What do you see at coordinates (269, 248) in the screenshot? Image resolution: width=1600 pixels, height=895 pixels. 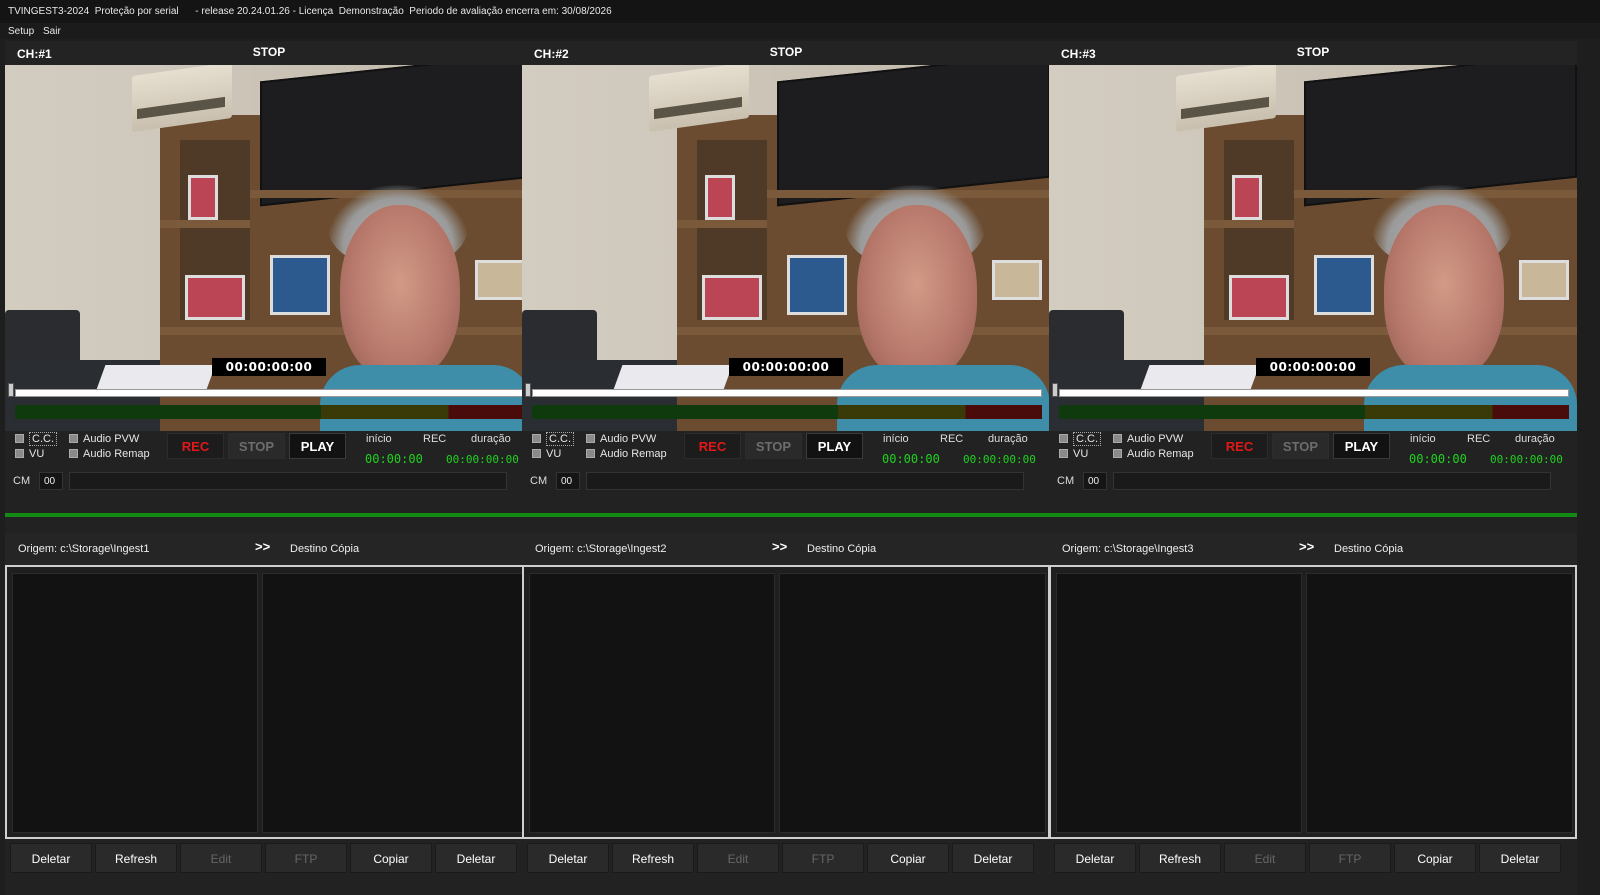 I see `video-preview: 00:00:00:00` at bounding box center [269, 248].